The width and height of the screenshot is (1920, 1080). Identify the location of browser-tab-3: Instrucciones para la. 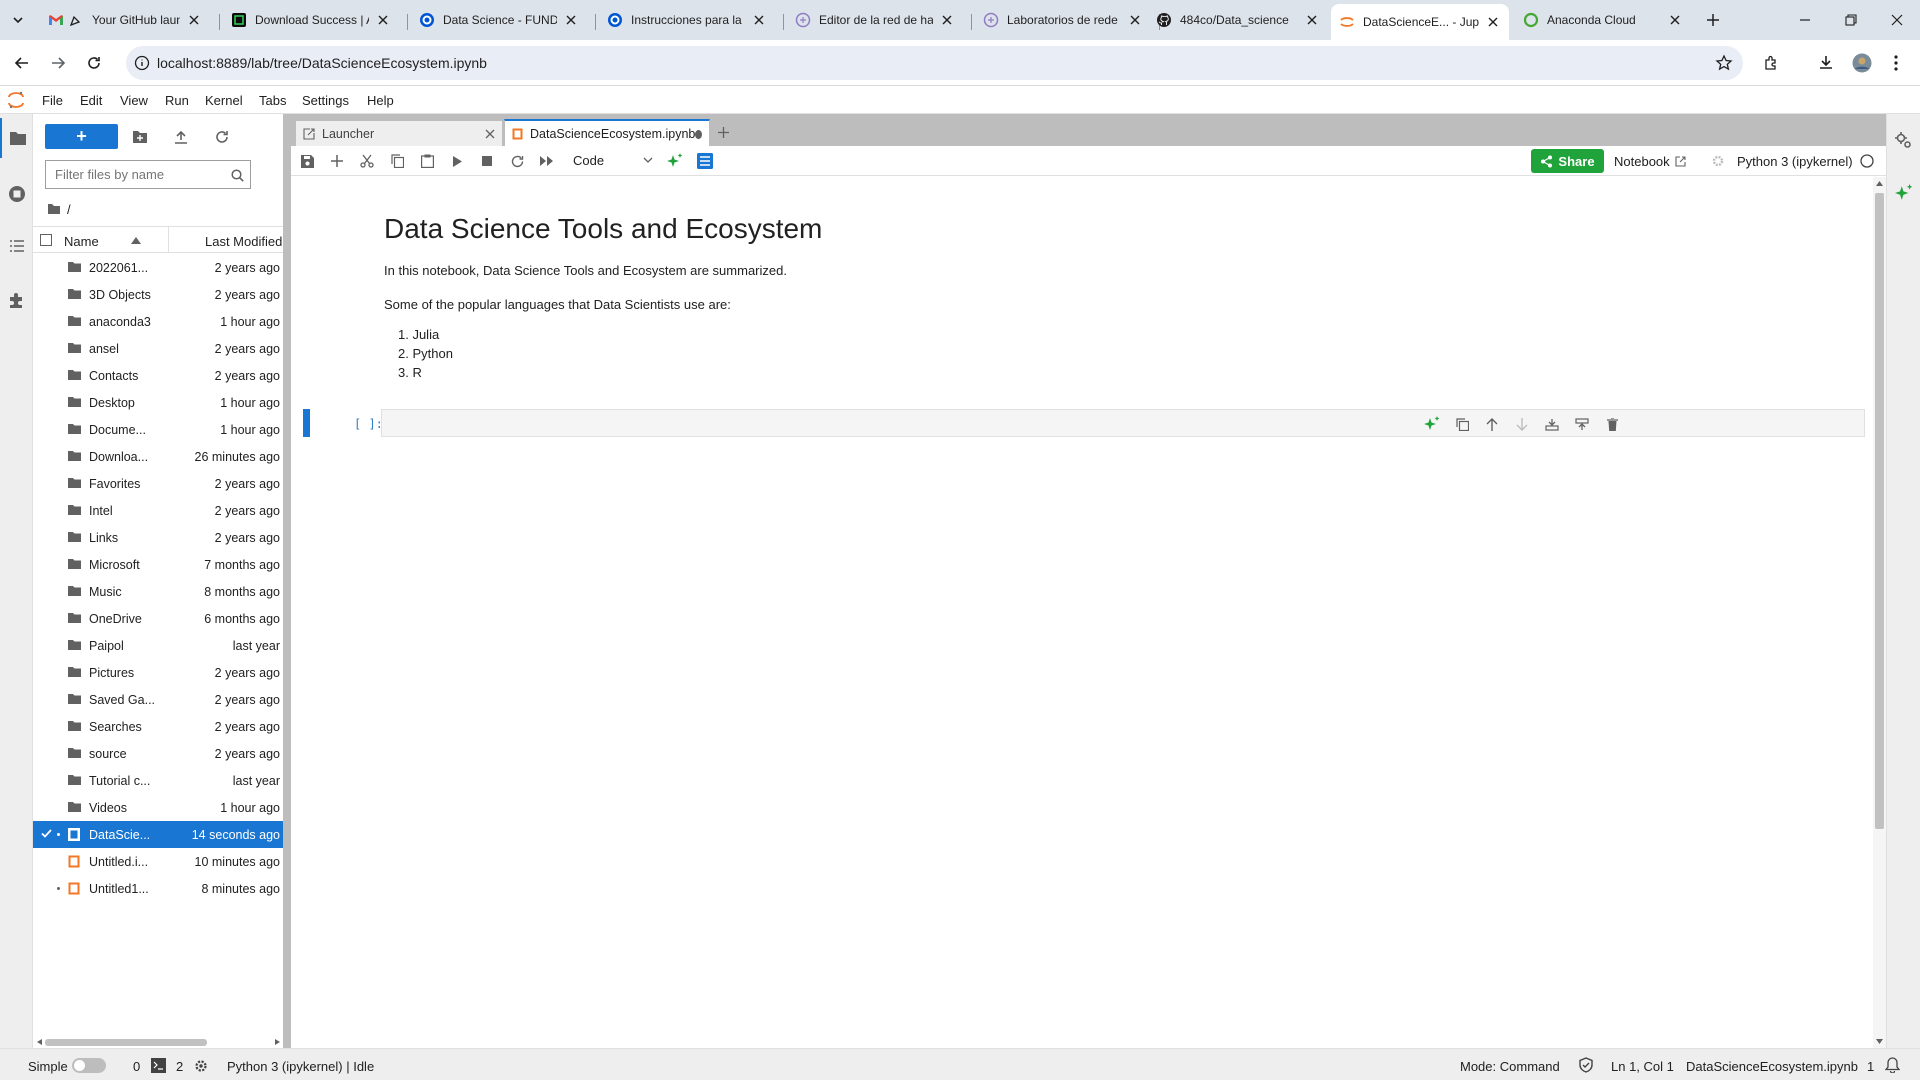
(687, 20).